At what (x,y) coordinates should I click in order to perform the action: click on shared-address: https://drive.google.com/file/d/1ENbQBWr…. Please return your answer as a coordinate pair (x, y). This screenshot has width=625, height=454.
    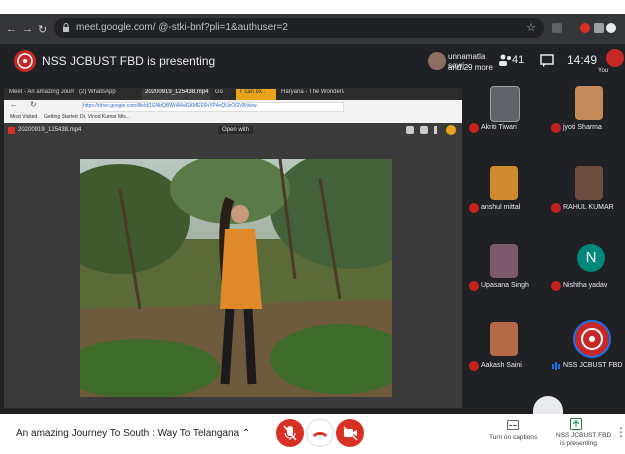
    Looking at the image, I should click on (213, 107).